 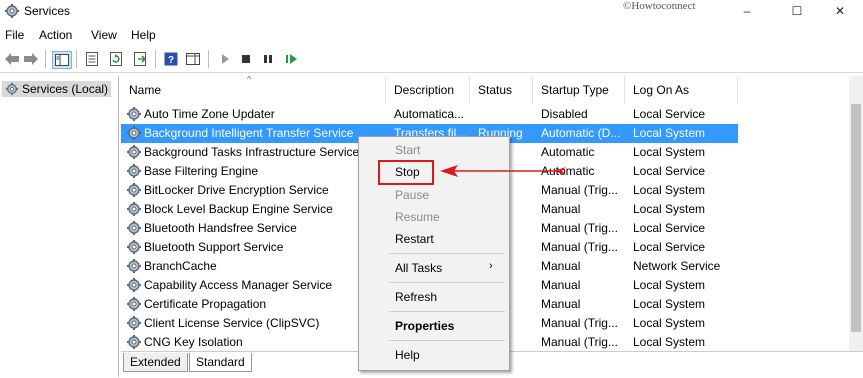 I want to click on scrollbar-thumb, so click(x=856, y=218).